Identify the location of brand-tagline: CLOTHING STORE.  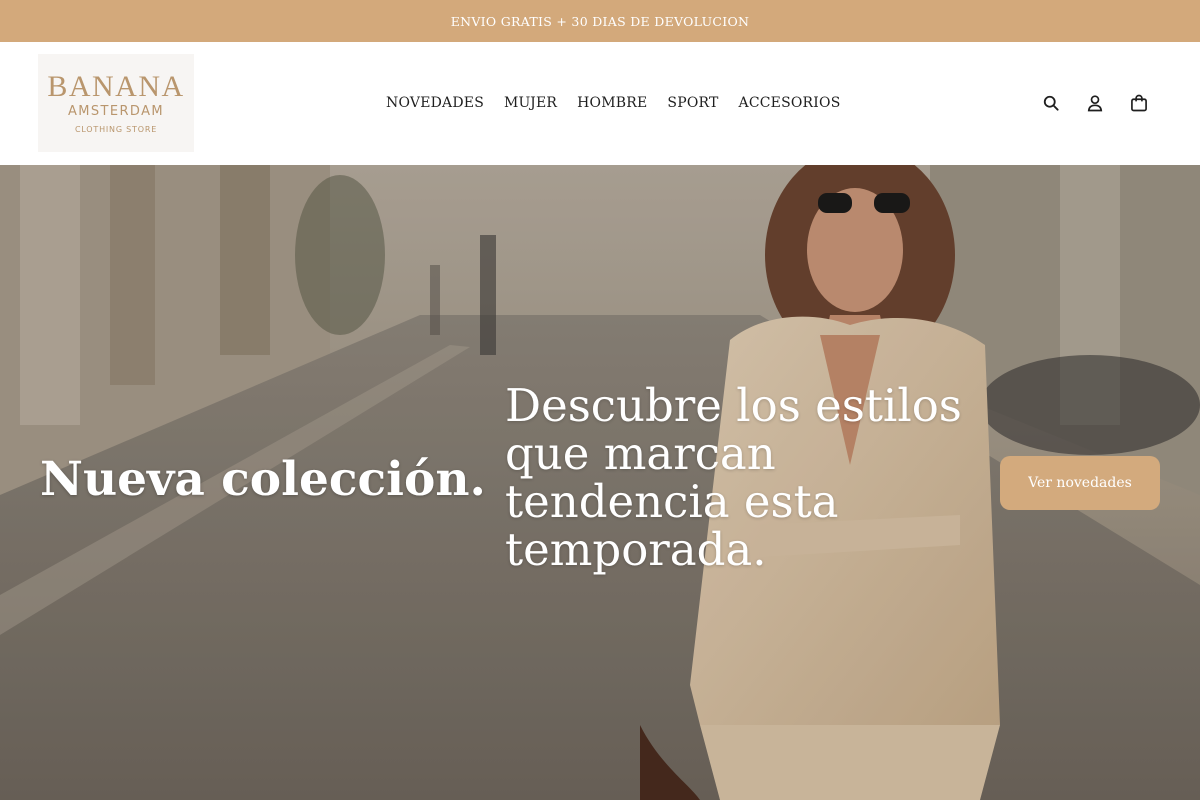
(116, 129).